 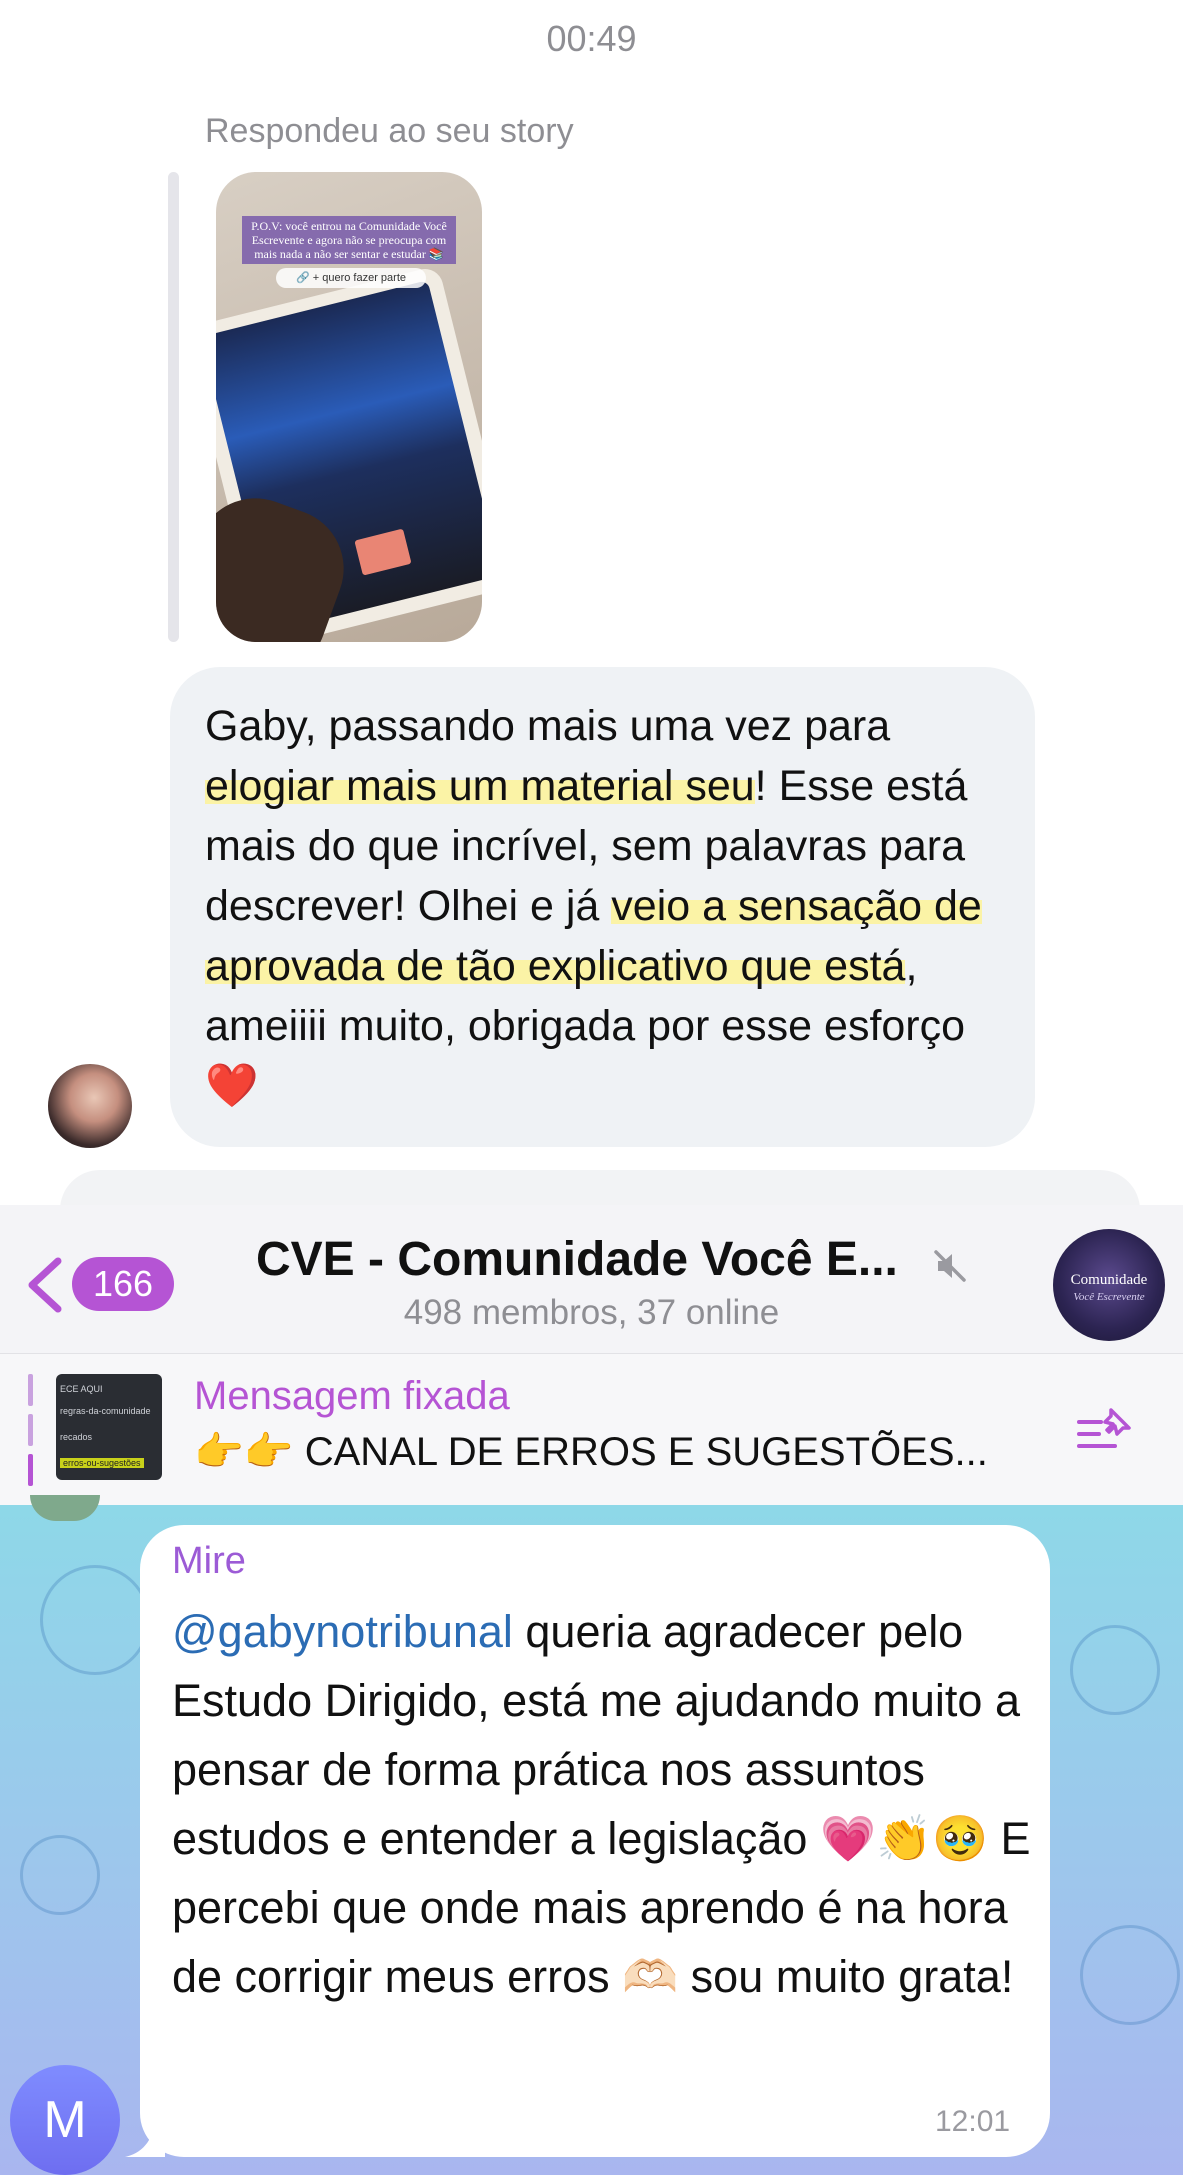 What do you see at coordinates (548, 726) in the screenshot?
I see `message-text-part: Gaby, passando mais uma vez para` at bounding box center [548, 726].